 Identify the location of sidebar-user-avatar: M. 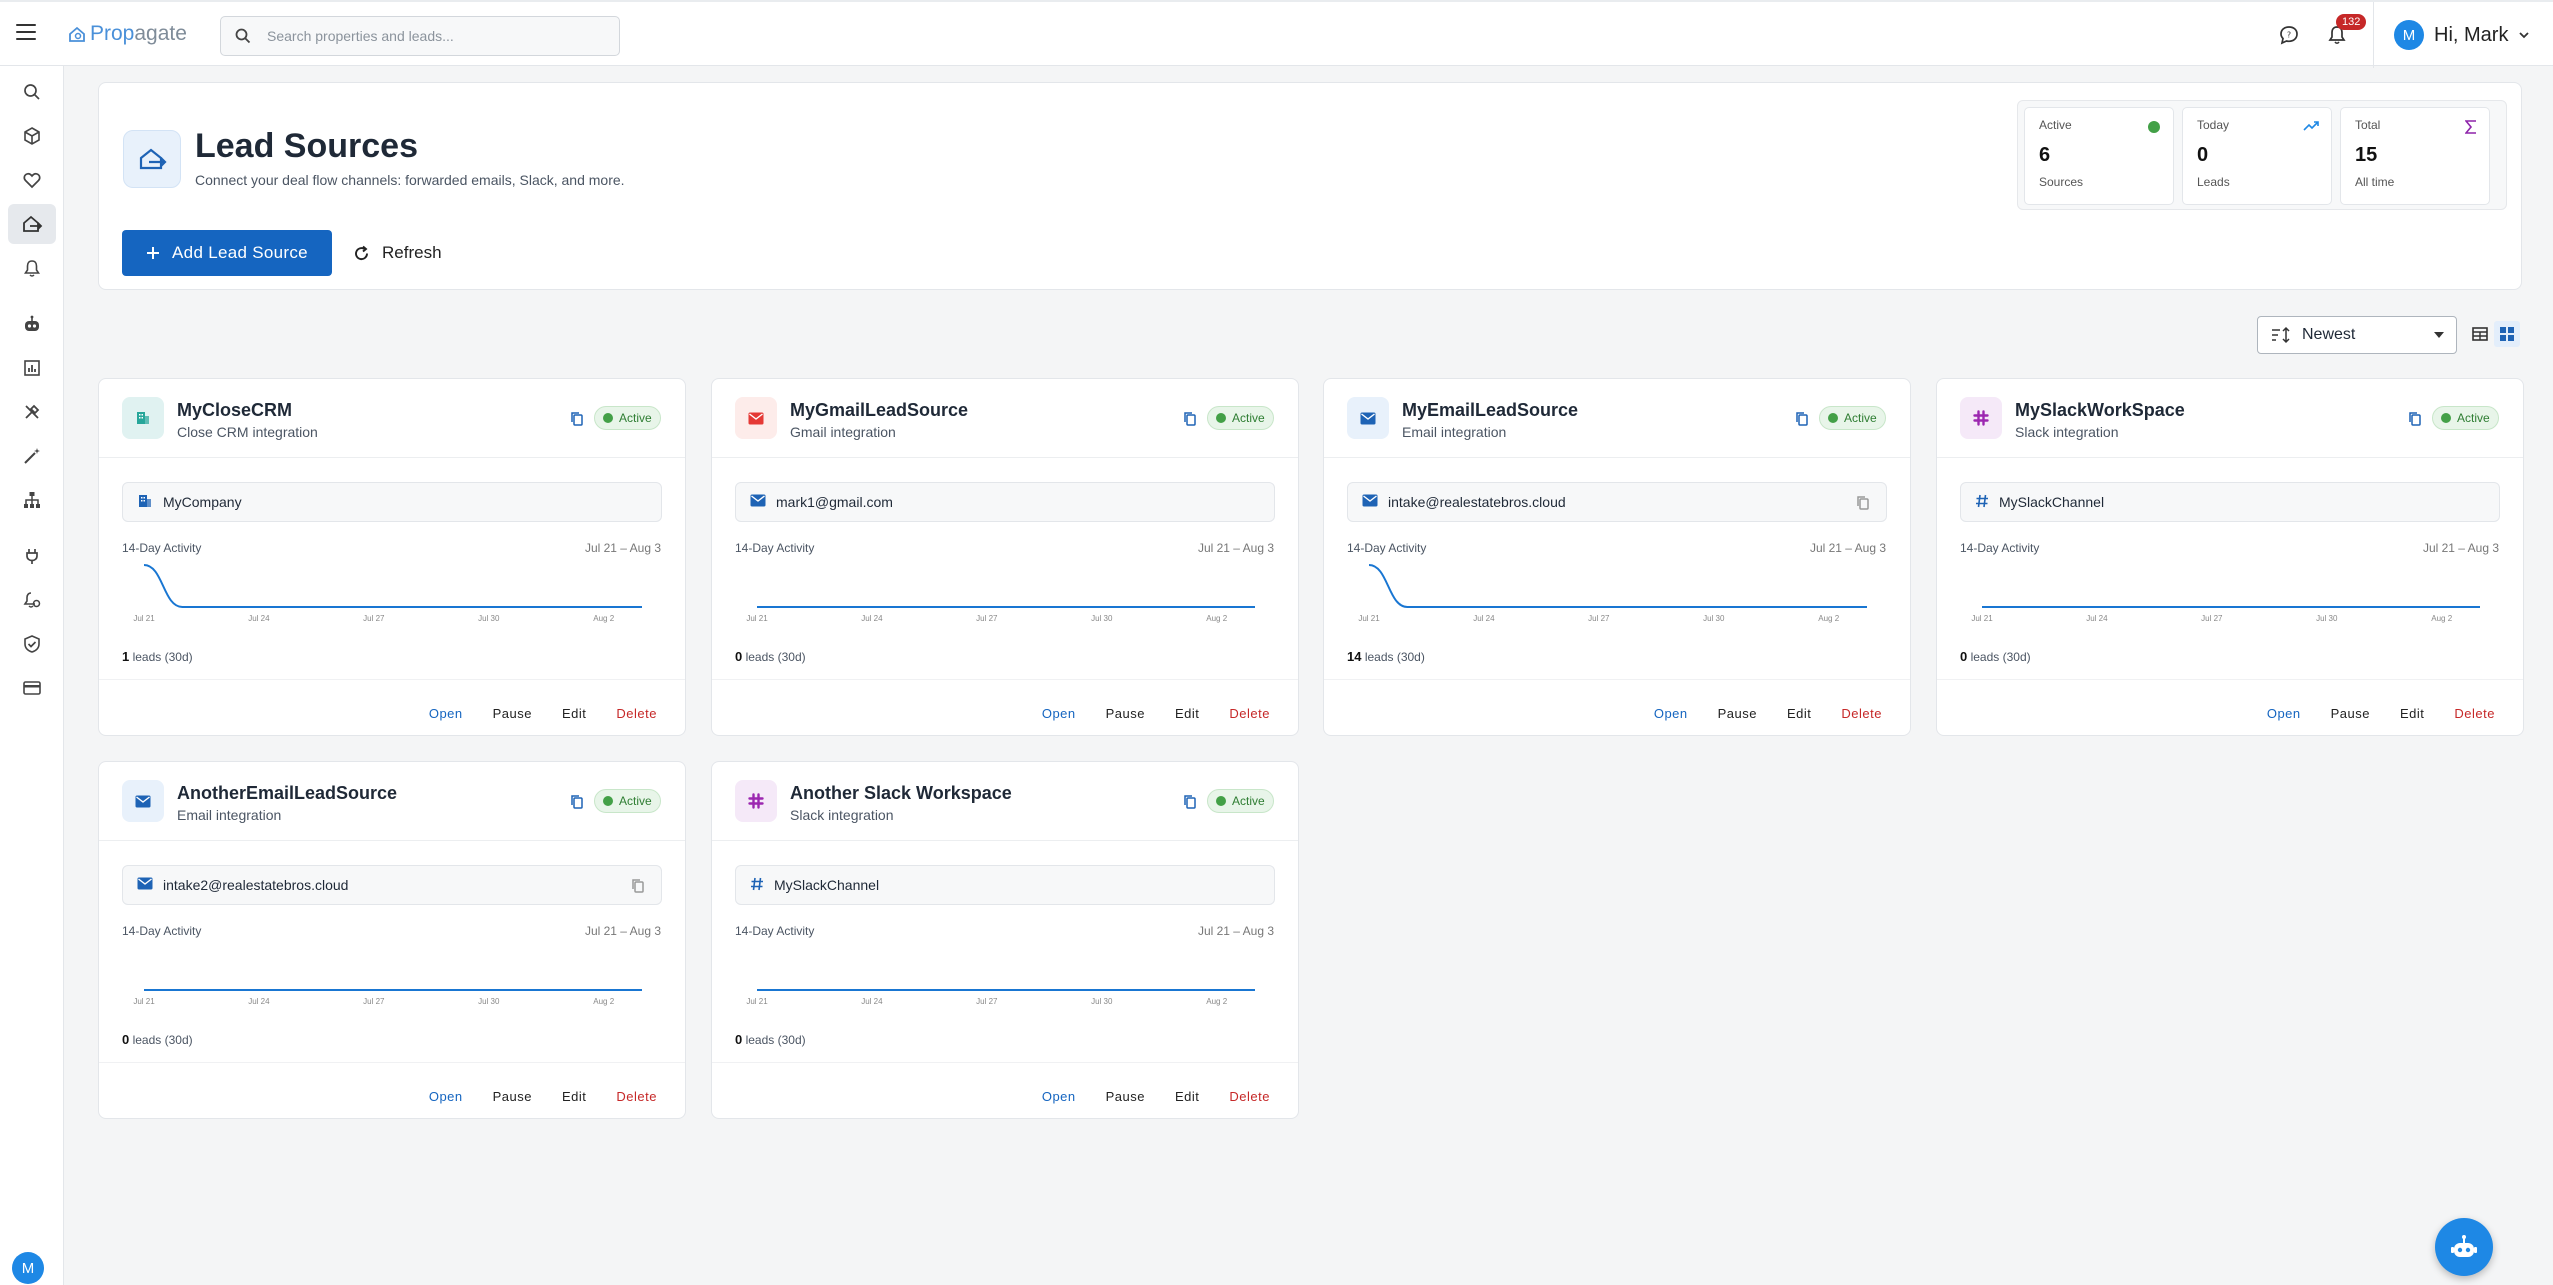
(28, 1268).